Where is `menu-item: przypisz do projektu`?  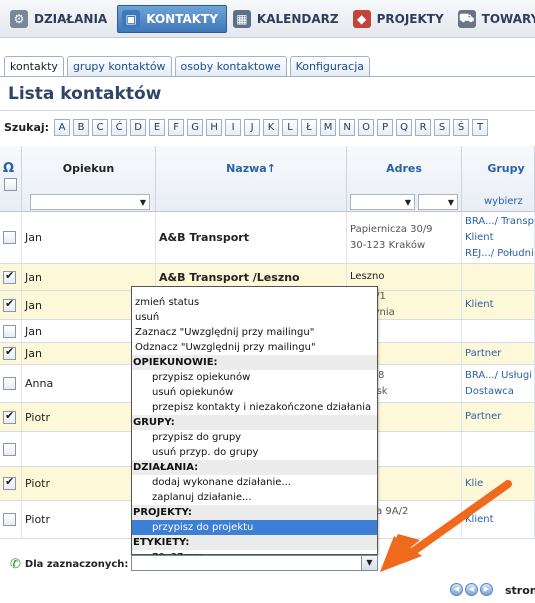 menu-item: przypisz do projektu is located at coordinates (254, 527).